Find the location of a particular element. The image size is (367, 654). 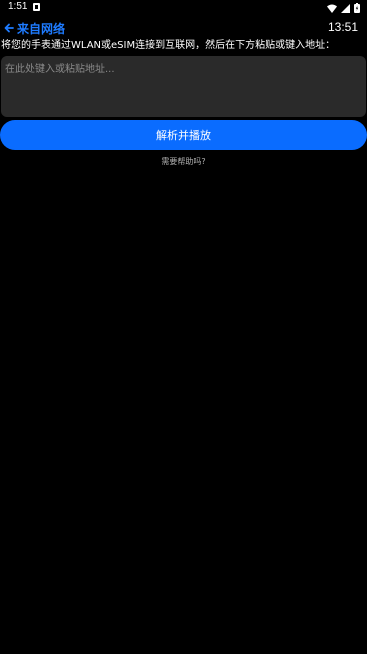

back-button: 来自网络 is located at coordinates (34, 28).